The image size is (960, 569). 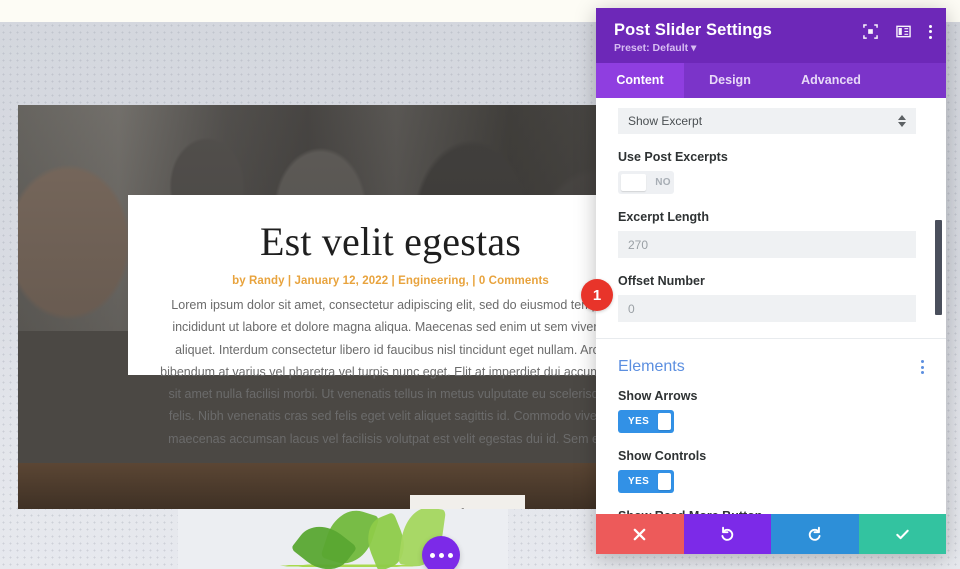 I want to click on focus-target-icon, so click(x=870, y=31).